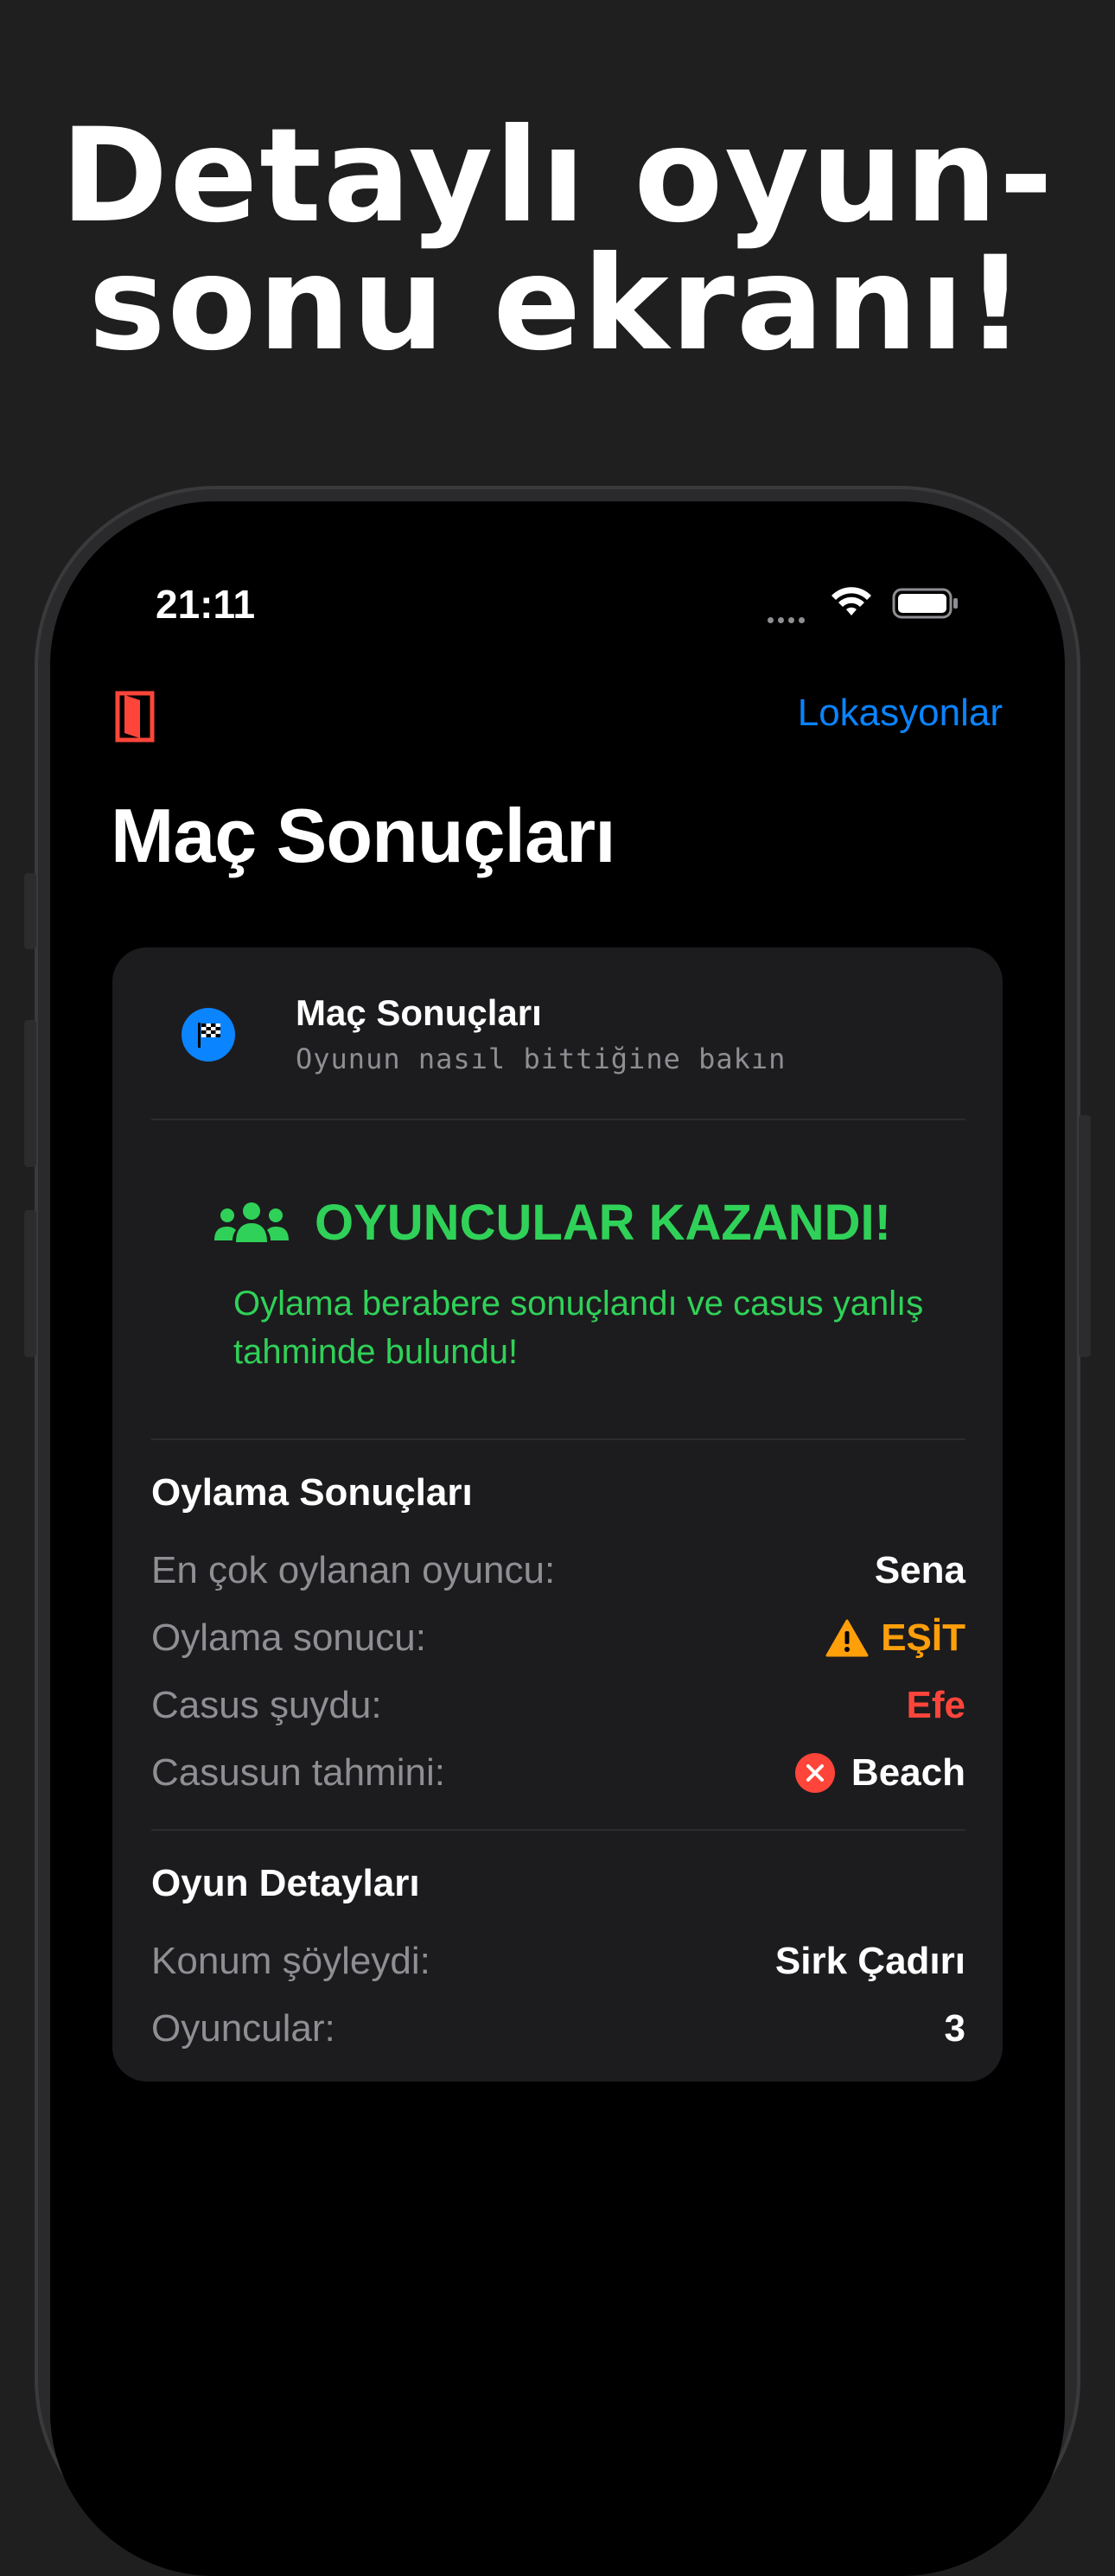 Image resolution: width=1115 pixels, height=2576 pixels. I want to click on row-value: Beach, so click(879, 1773).